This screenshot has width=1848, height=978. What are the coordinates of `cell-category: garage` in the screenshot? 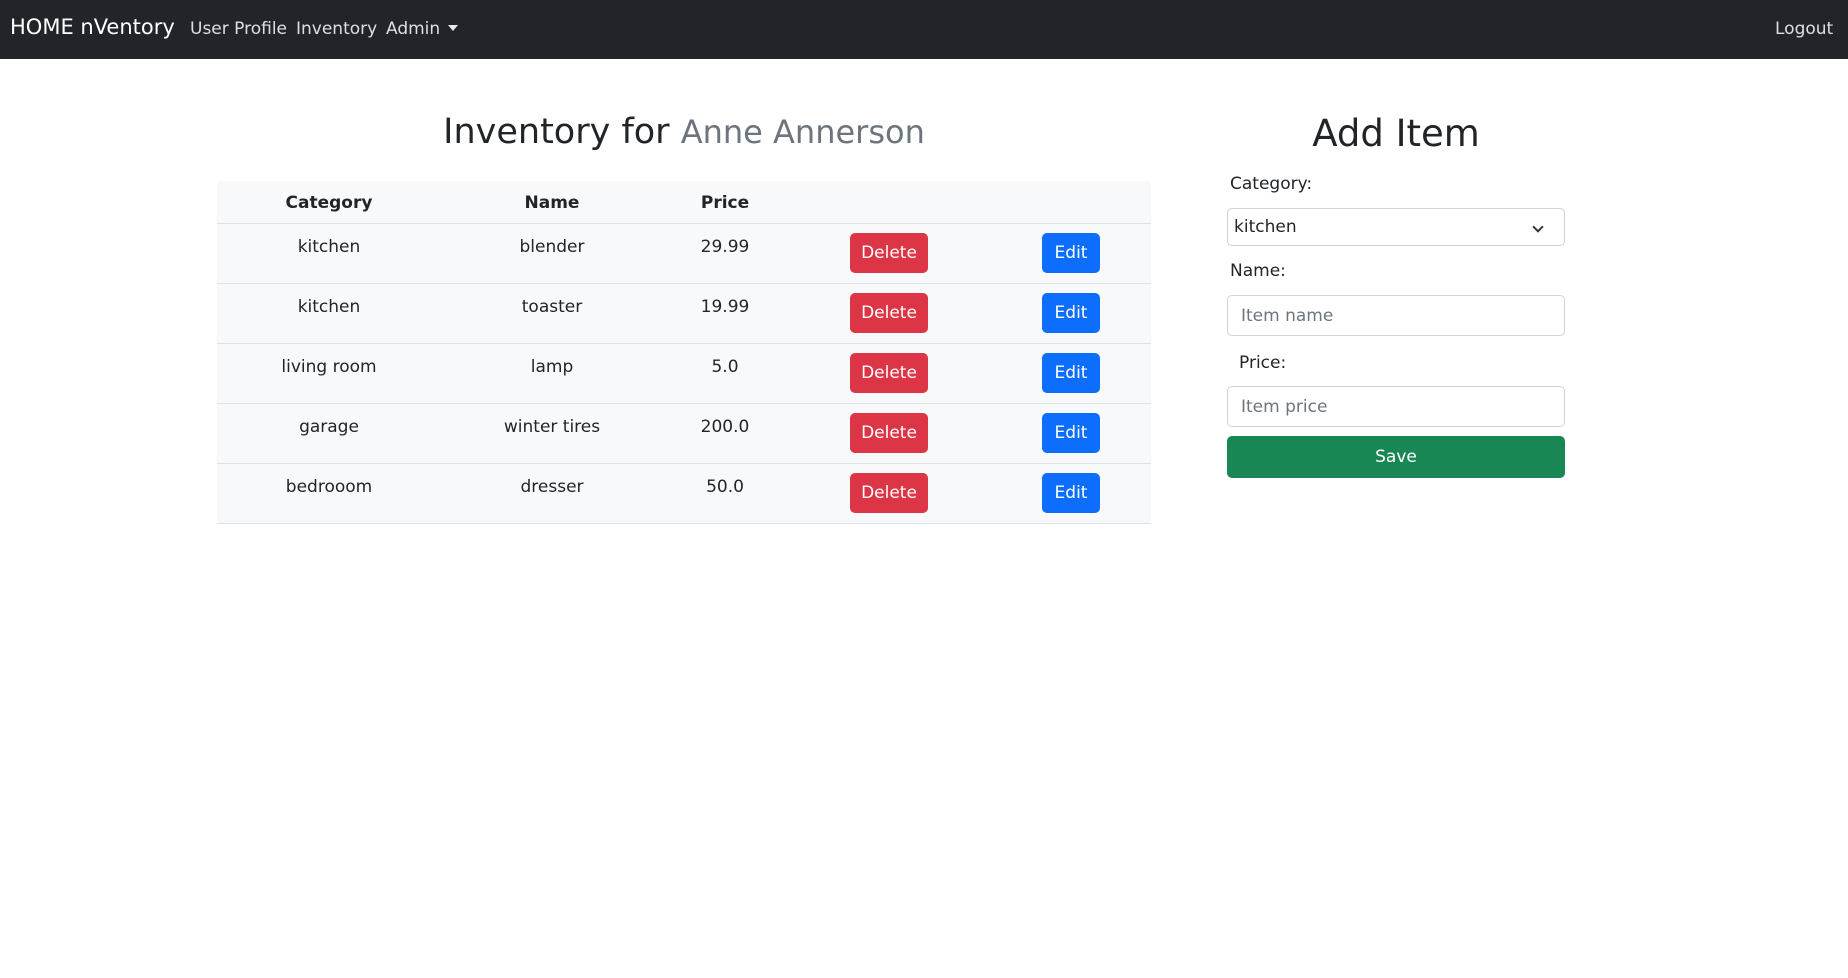 It's located at (329, 427).